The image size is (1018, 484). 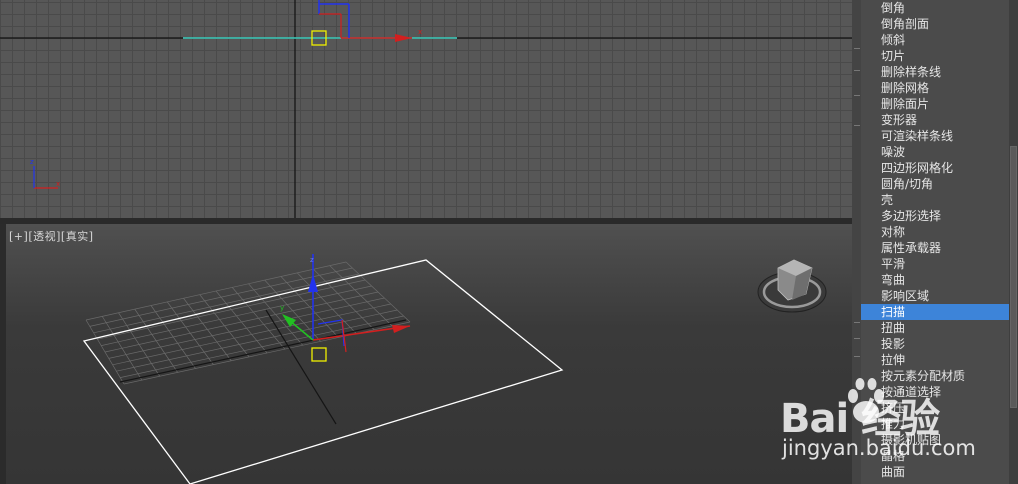 I want to click on modifier-item: 多边形选择, so click(x=935, y=216).